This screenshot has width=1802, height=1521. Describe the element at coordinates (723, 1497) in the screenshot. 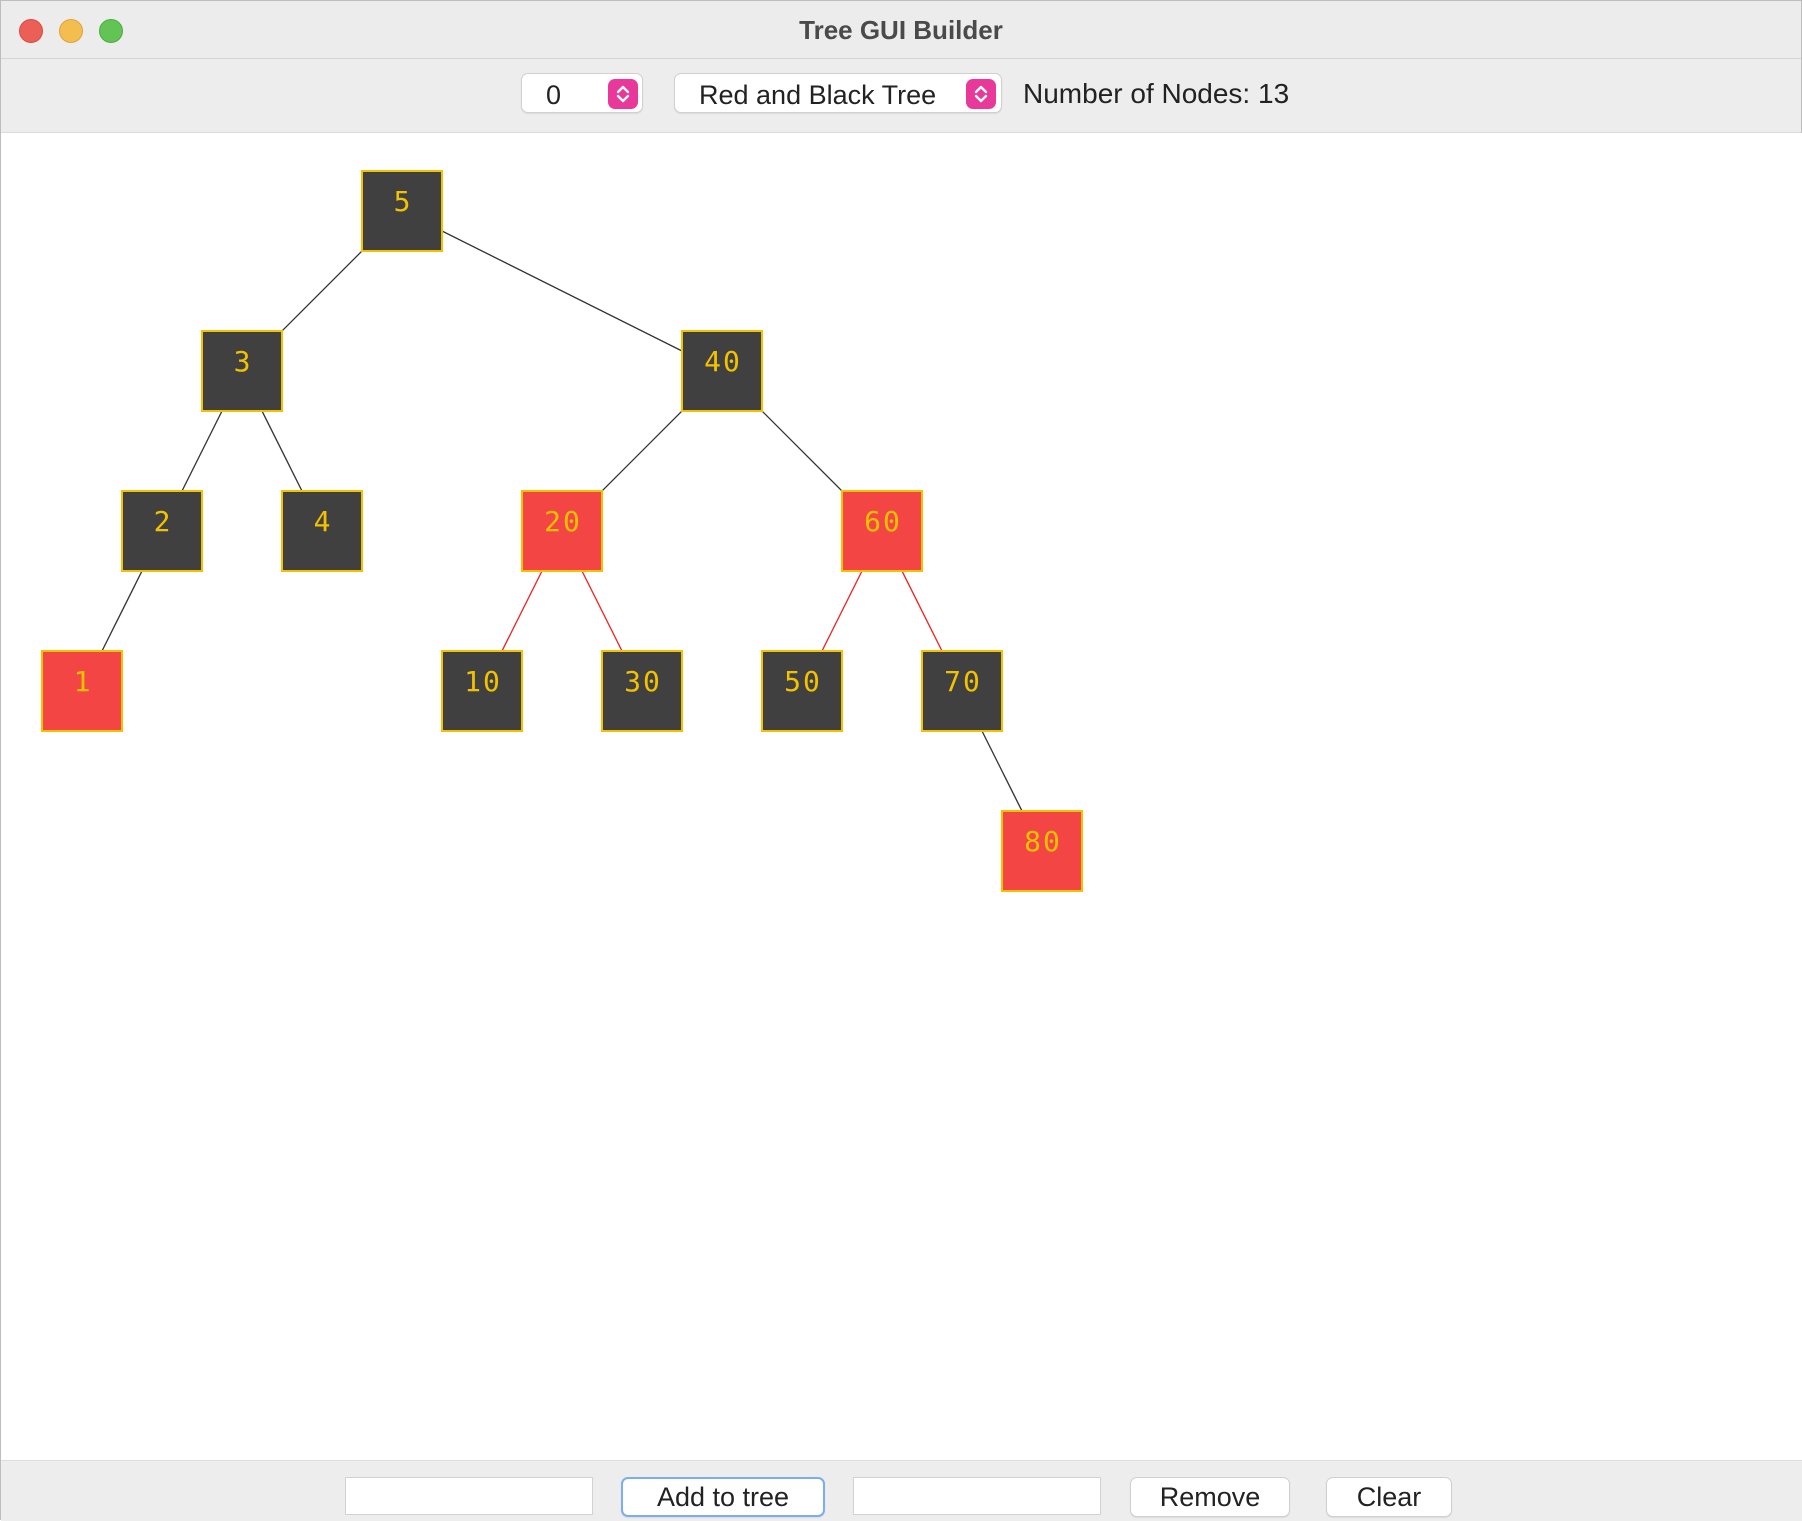

I see `add-to-tree-button: Add to tree` at that location.